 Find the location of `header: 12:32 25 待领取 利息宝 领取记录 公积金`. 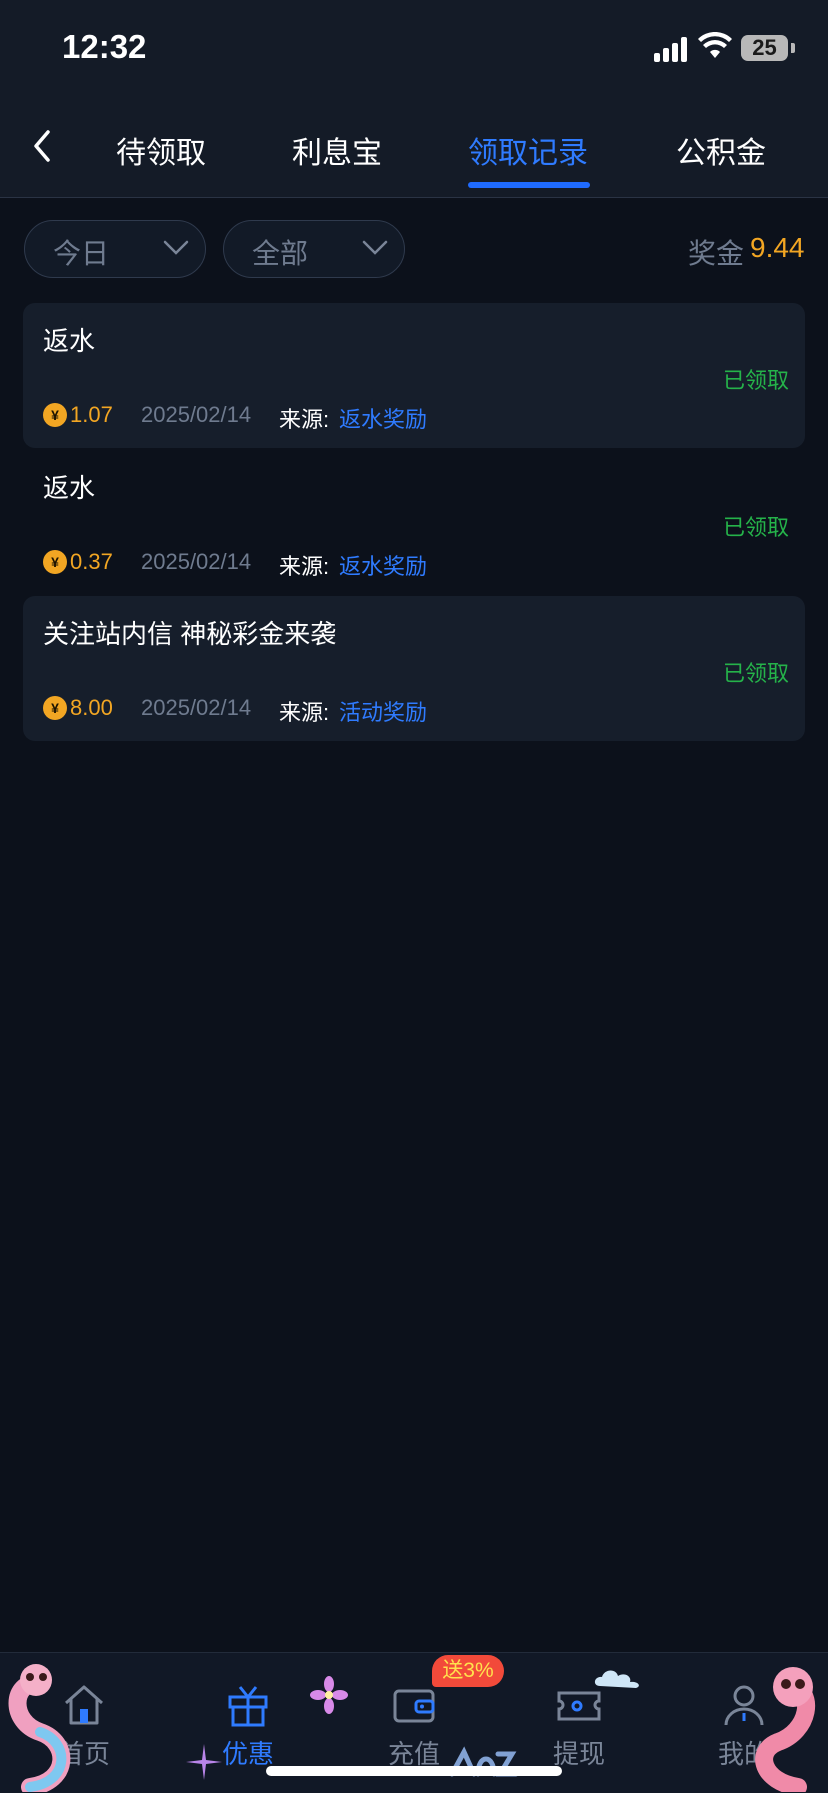

header: 12:32 25 待领取 利息宝 领取记录 公积金 is located at coordinates (414, 99).